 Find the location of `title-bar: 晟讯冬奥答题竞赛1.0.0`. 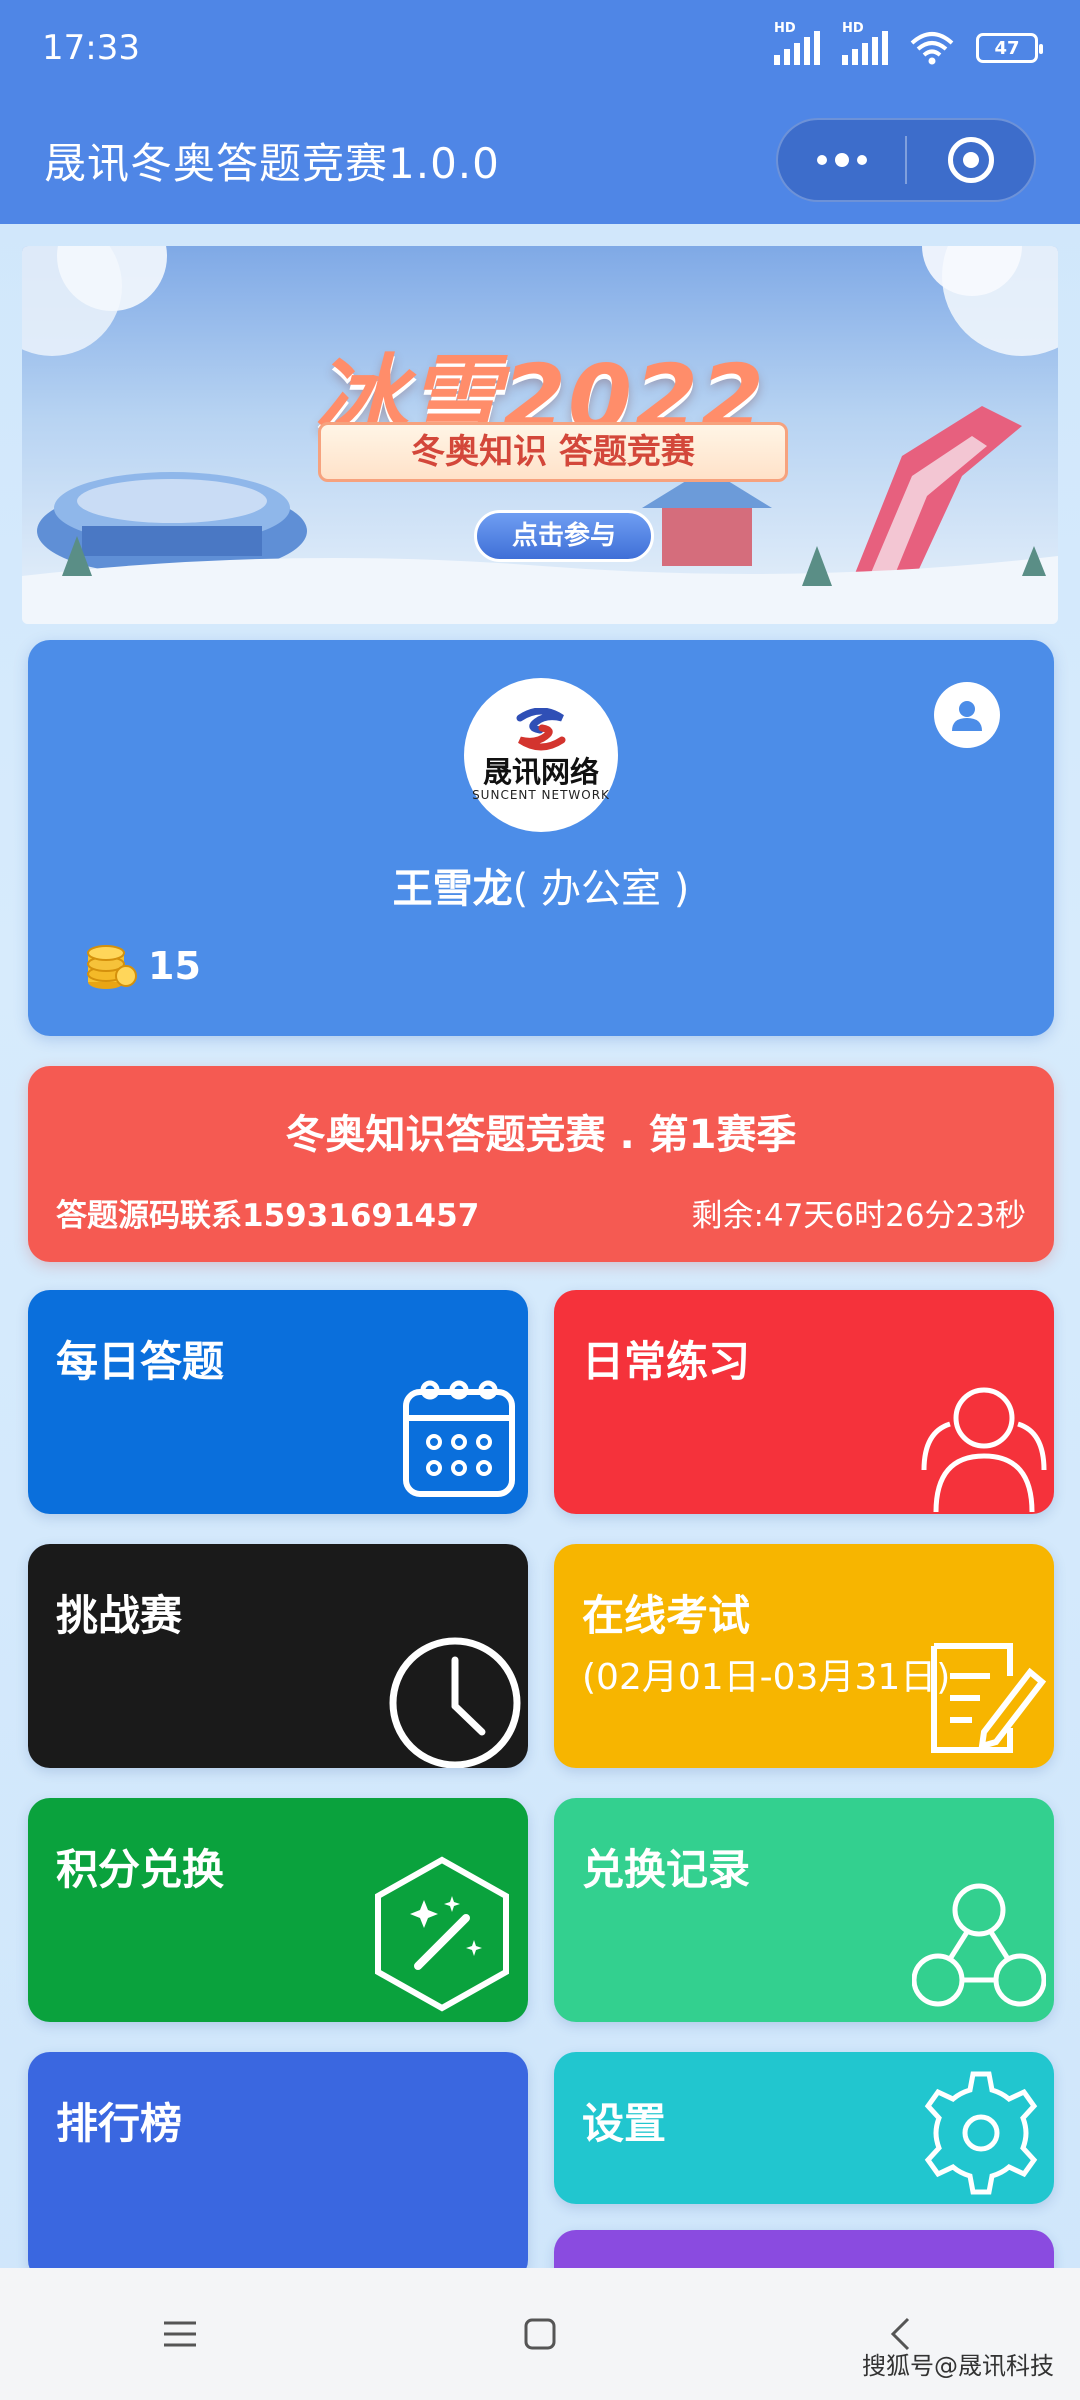

title-bar: 晟讯冬奥答题竞赛1.0.0 is located at coordinates (540, 160).